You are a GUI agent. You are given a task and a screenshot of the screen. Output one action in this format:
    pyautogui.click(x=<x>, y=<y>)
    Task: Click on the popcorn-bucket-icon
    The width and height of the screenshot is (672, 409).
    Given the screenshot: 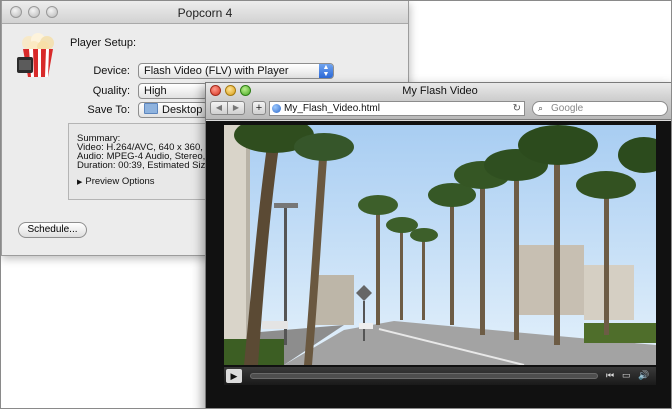 What is the action you would take?
    pyautogui.click(x=35, y=55)
    